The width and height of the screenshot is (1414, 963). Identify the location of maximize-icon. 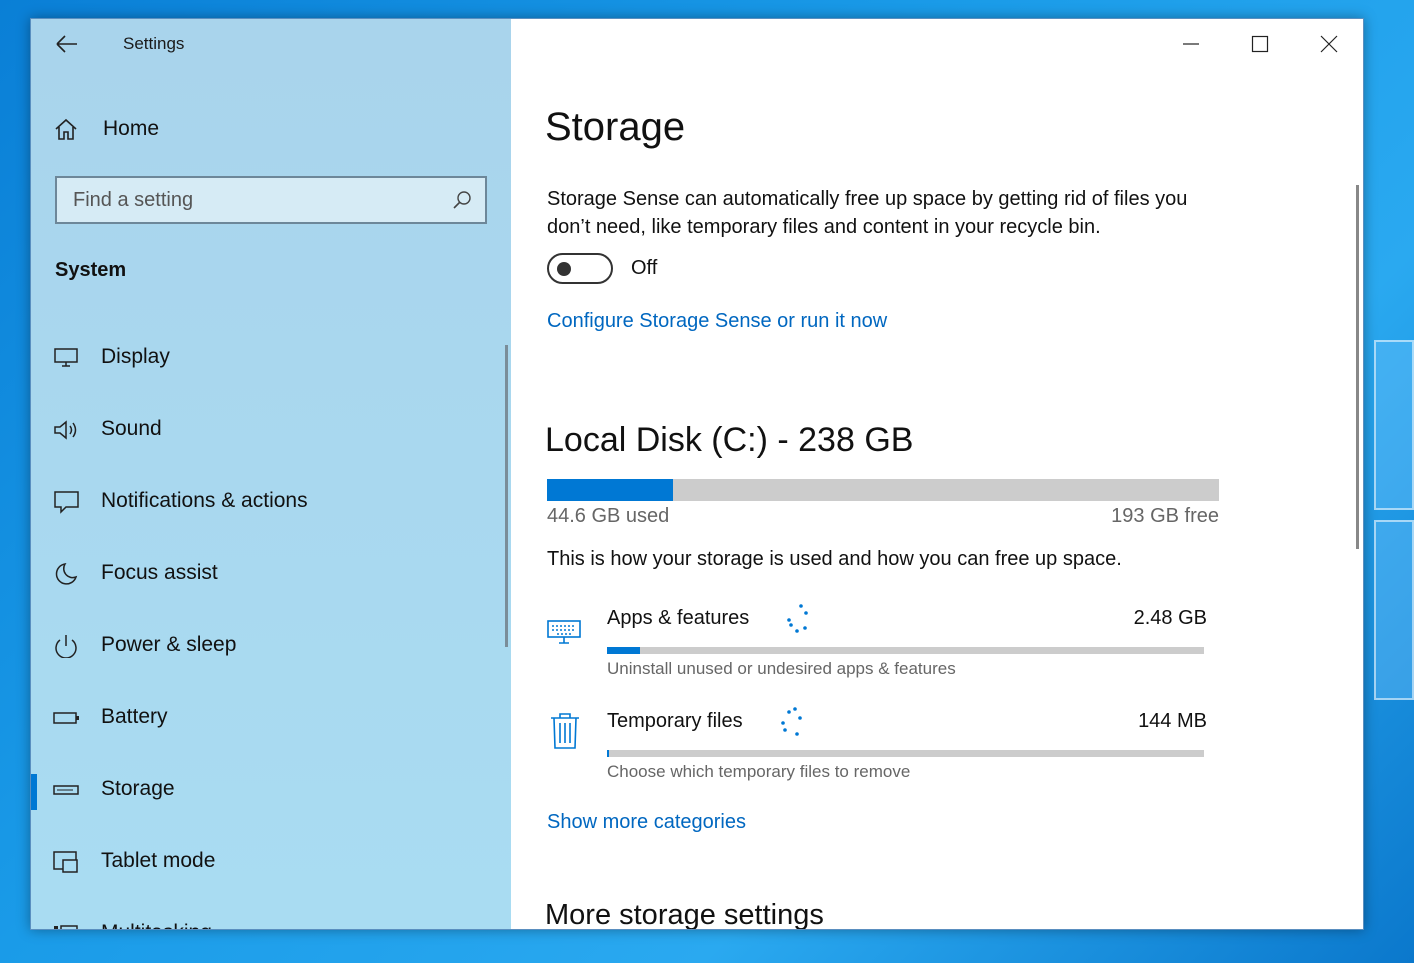
(1259, 44).